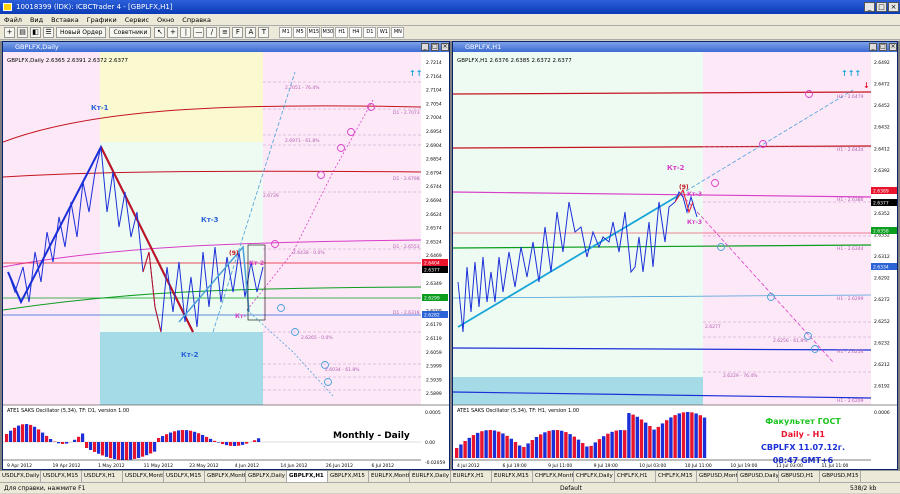 Image resolution: width=900 pixels, height=494 pixels. I want to click on cursor-icon: ↖, so click(159, 32).